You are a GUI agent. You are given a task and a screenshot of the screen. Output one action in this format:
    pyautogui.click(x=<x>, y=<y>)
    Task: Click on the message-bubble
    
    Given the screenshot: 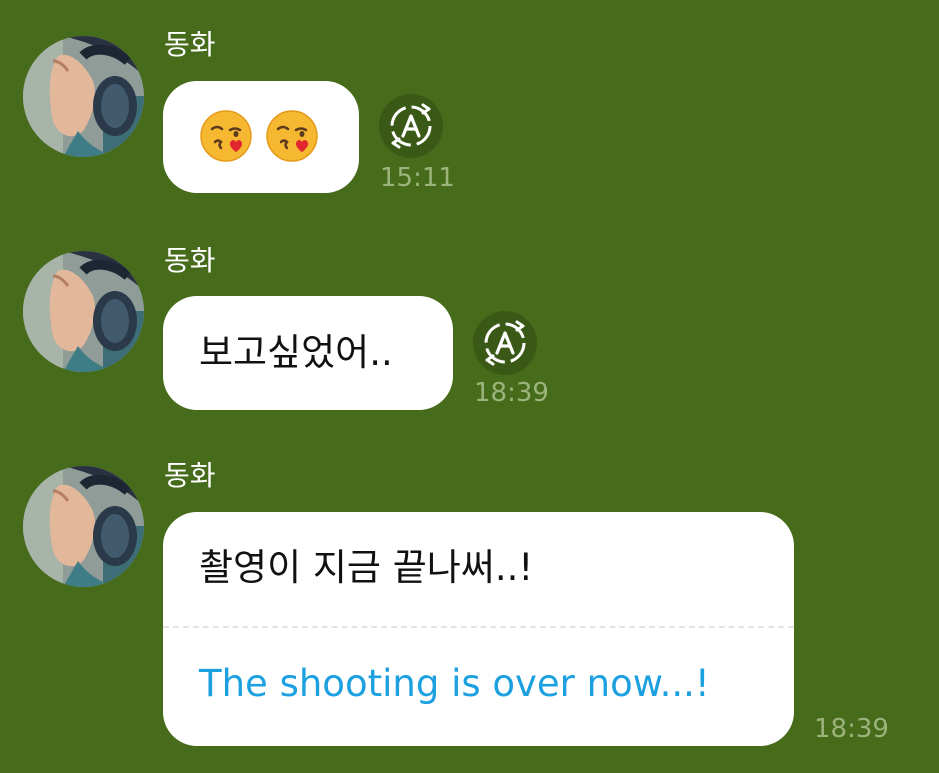 What is the action you would take?
    pyautogui.click(x=261, y=137)
    